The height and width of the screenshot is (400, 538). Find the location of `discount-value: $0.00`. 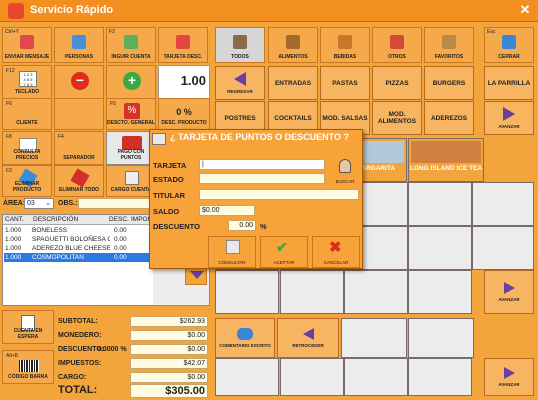

discount-value: $0.00 is located at coordinates (169, 349).